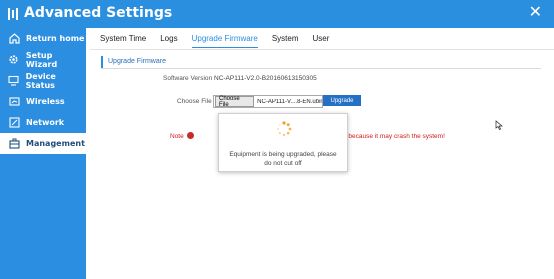 The height and width of the screenshot is (279, 554). I want to click on tab-upgrade-firmware: Upgrade Firmware, so click(224, 41).